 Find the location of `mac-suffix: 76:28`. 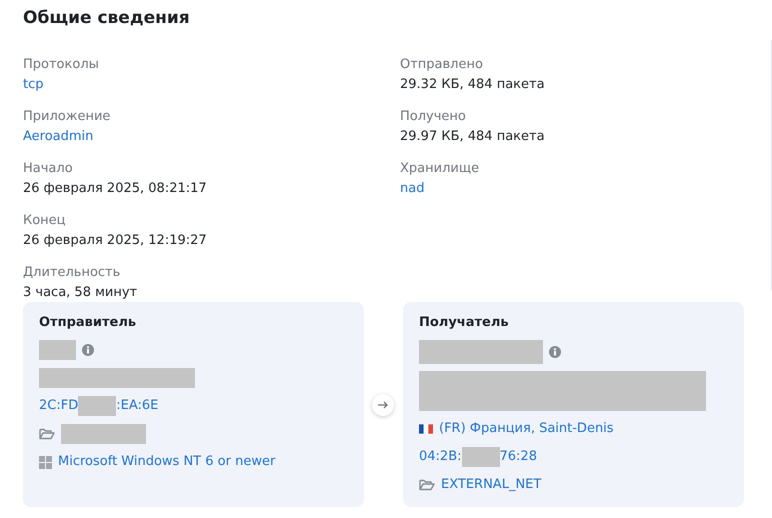

mac-suffix: 76:28 is located at coordinates (518, 457).